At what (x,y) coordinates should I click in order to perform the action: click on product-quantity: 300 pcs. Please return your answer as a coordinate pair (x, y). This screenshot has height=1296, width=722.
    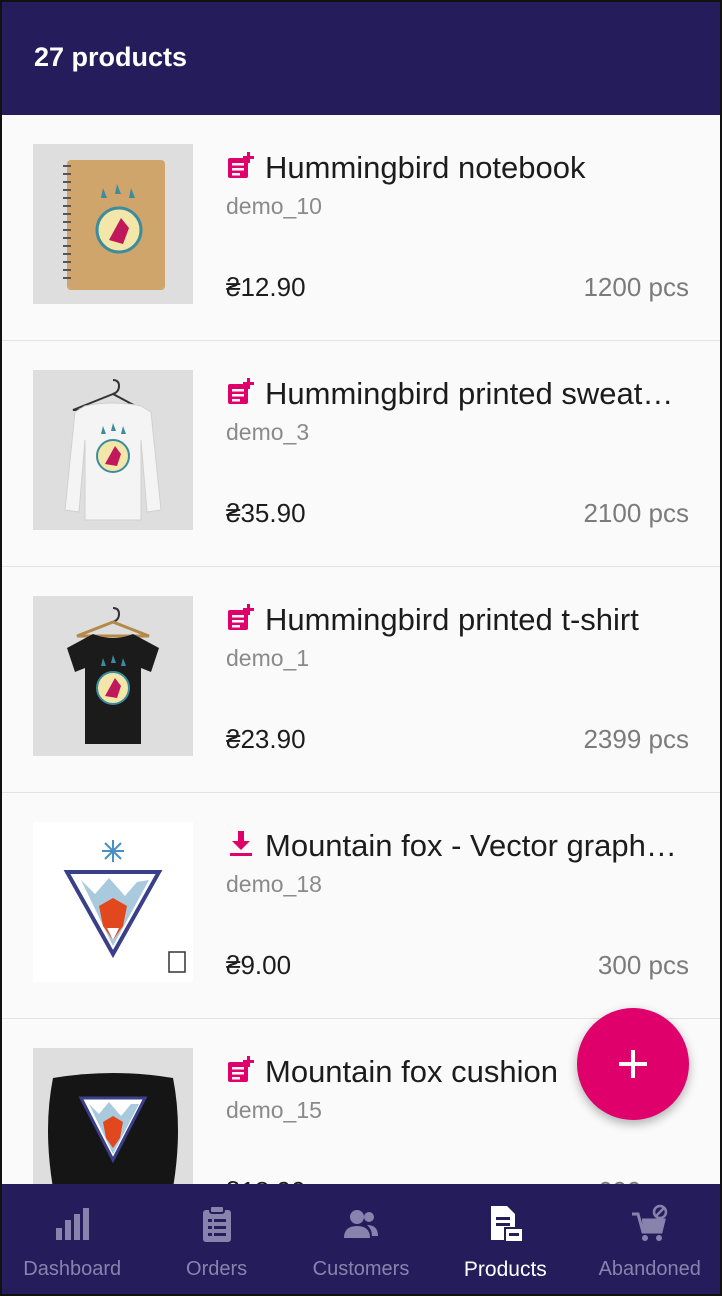
    Looking at the image, I should click on (643, 965).